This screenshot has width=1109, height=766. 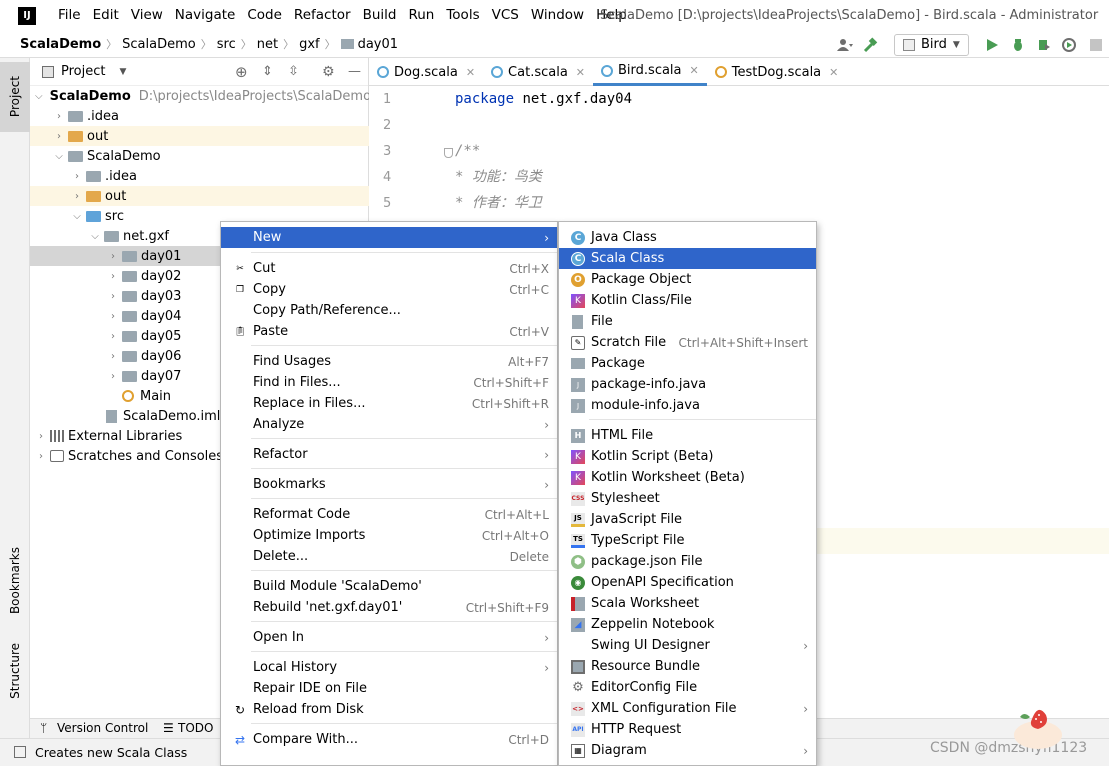 I want to click on menu-vcs: VCS, so click(x=505, y=15).